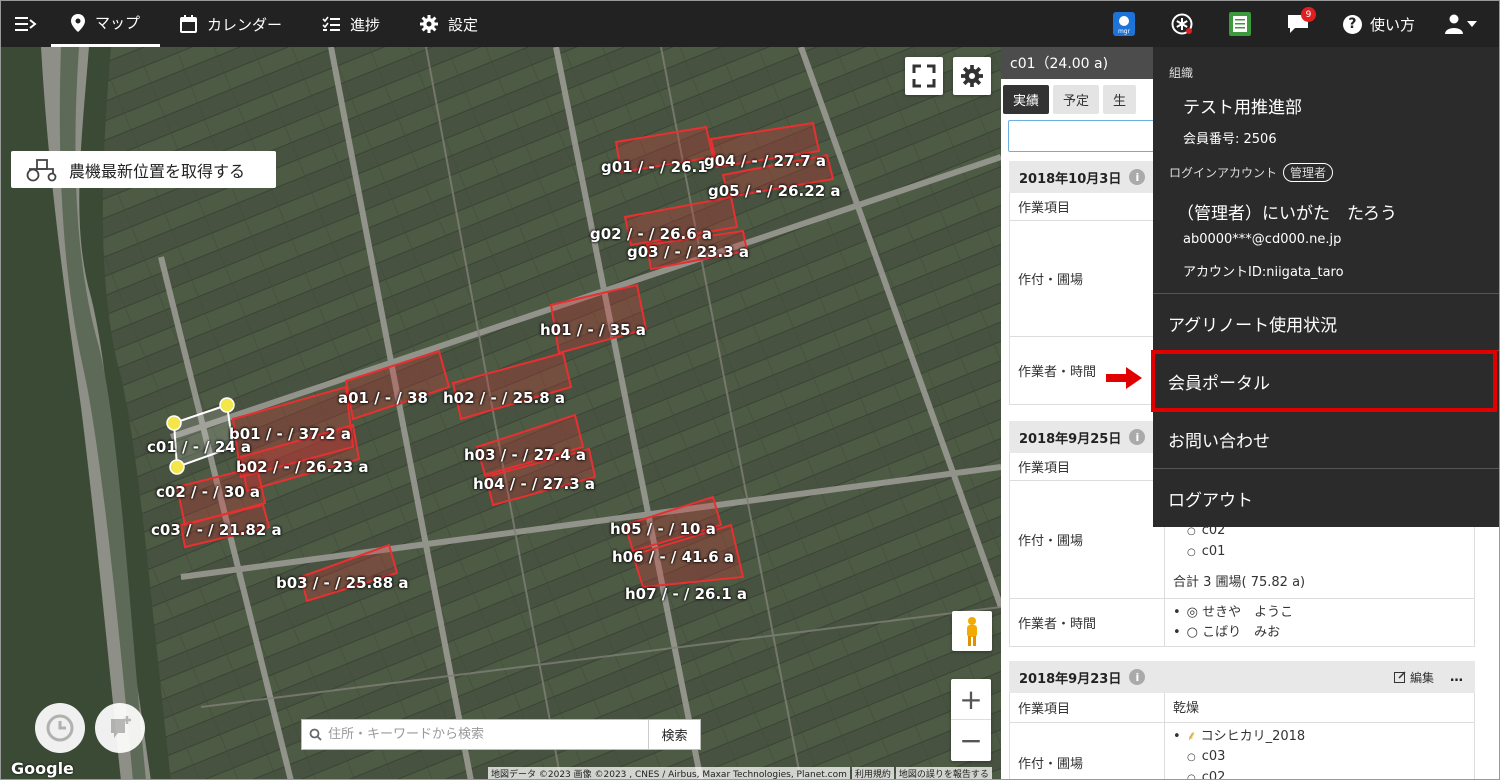 This screenshot has height=780, width=1500. What do you see at coordinates (1326, 323) in the screenshot?
I see `menu-item-usage: アグリノート使用状況` at bounding box center [1326, 323].